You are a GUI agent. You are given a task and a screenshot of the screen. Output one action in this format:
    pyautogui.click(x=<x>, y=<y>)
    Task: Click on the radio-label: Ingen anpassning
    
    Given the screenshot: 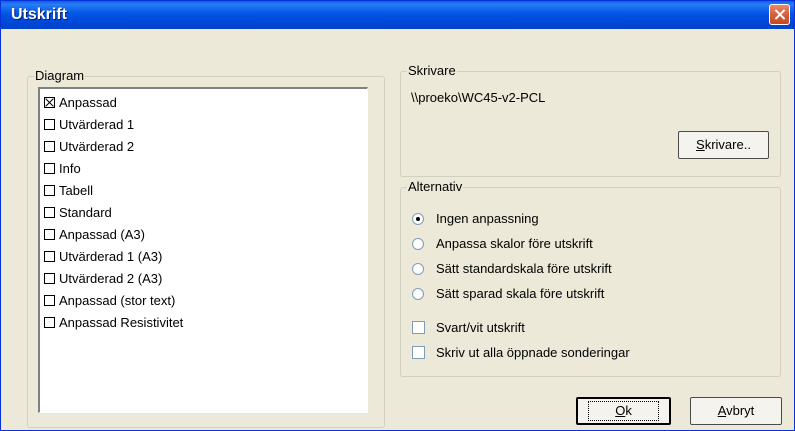 What is the action you would take?
    pyautogui.click(x=487, y=218)
    